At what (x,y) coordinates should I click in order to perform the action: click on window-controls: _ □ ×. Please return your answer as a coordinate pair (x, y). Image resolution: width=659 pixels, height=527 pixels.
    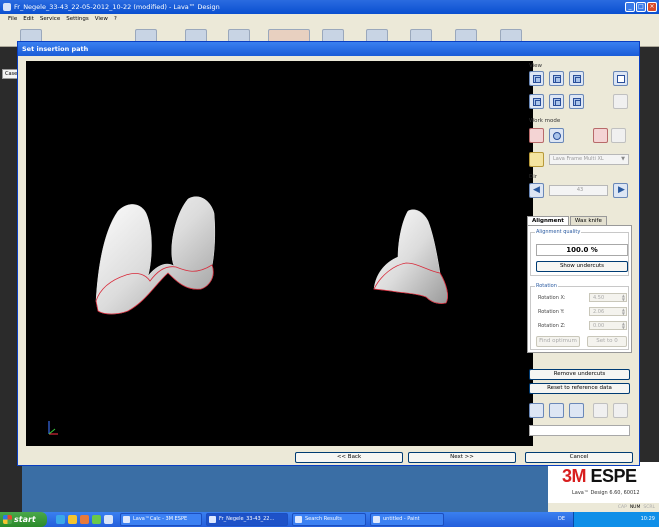
    Looking at the image, I should click on (641, 7).